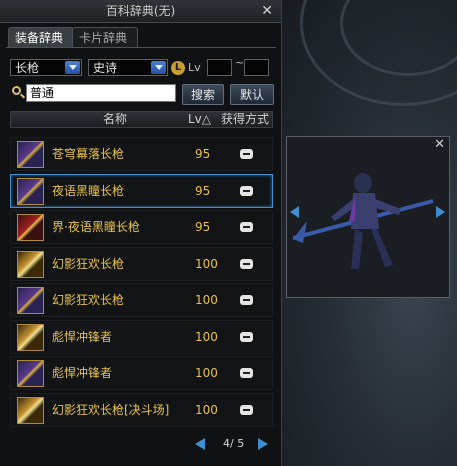  I want to click on tab-equipment-label: 装备辞典, so click(39, 38).